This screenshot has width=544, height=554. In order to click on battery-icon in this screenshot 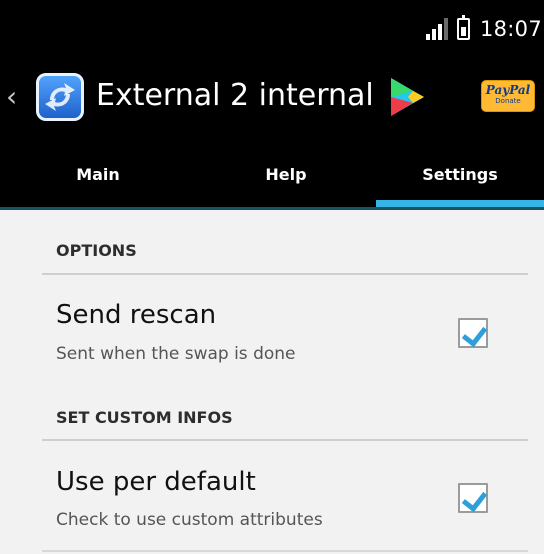, I will do `click(463, 27)`.